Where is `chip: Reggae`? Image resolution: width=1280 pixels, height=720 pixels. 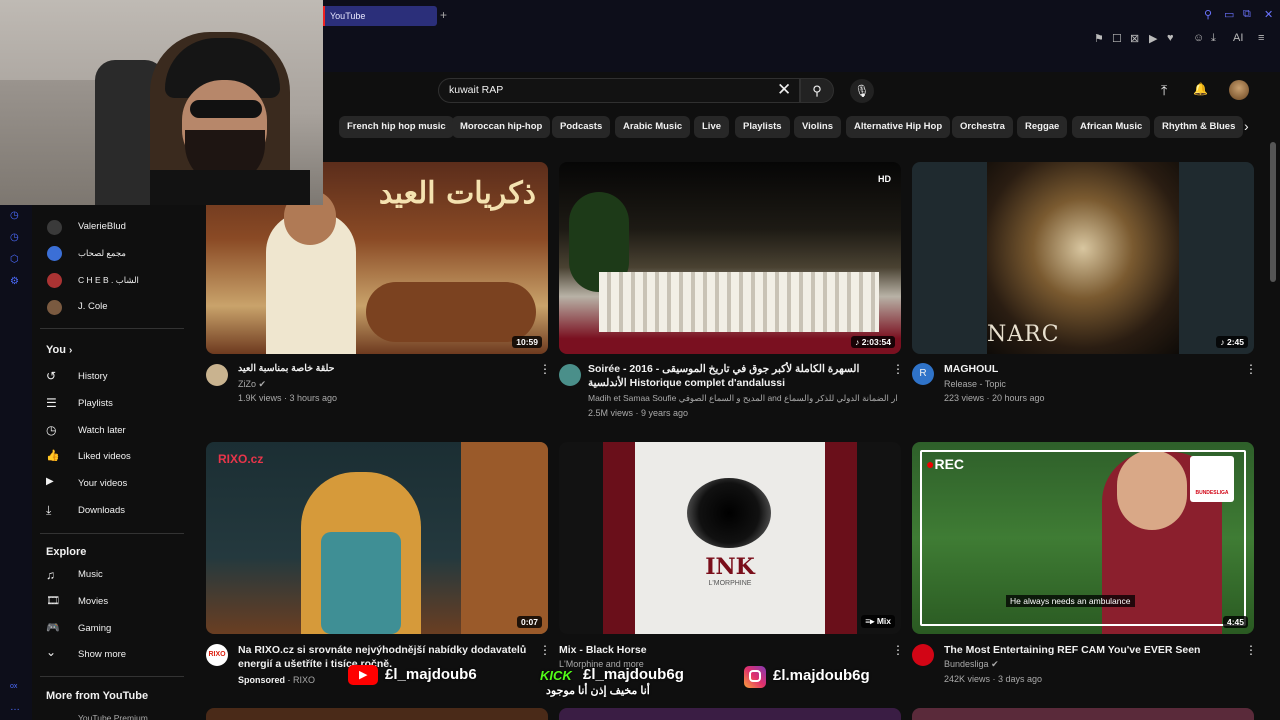 chip: Reggae is located at coordinates (1042, 127).